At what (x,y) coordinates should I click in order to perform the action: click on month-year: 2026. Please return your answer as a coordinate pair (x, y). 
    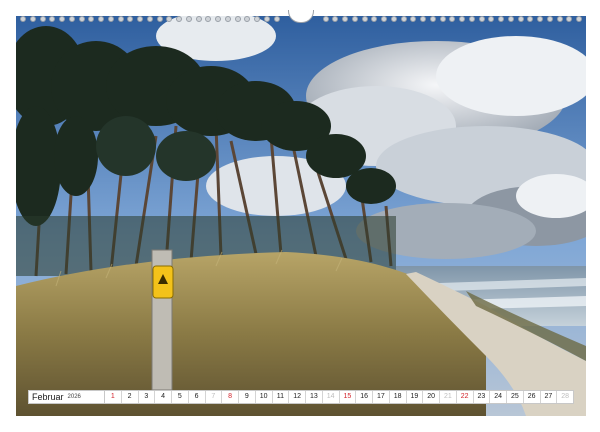
    Looking at the image, I should click on (74, 397).